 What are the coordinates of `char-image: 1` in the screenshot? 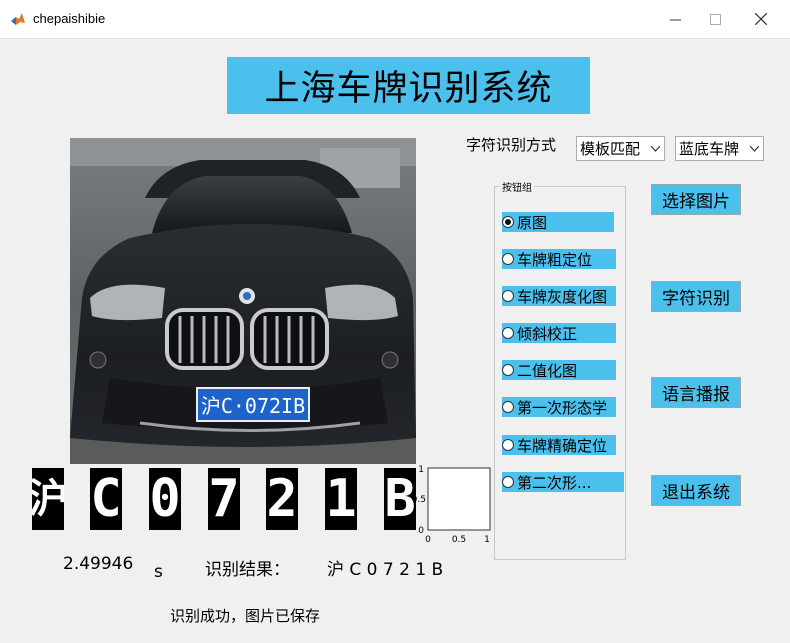 It's located at (341, 499).